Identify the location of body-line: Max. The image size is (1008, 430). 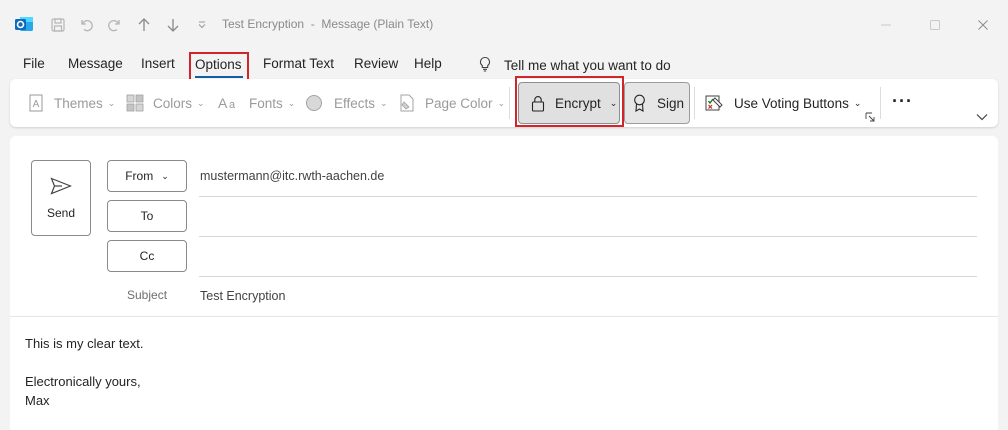
(37, 400).